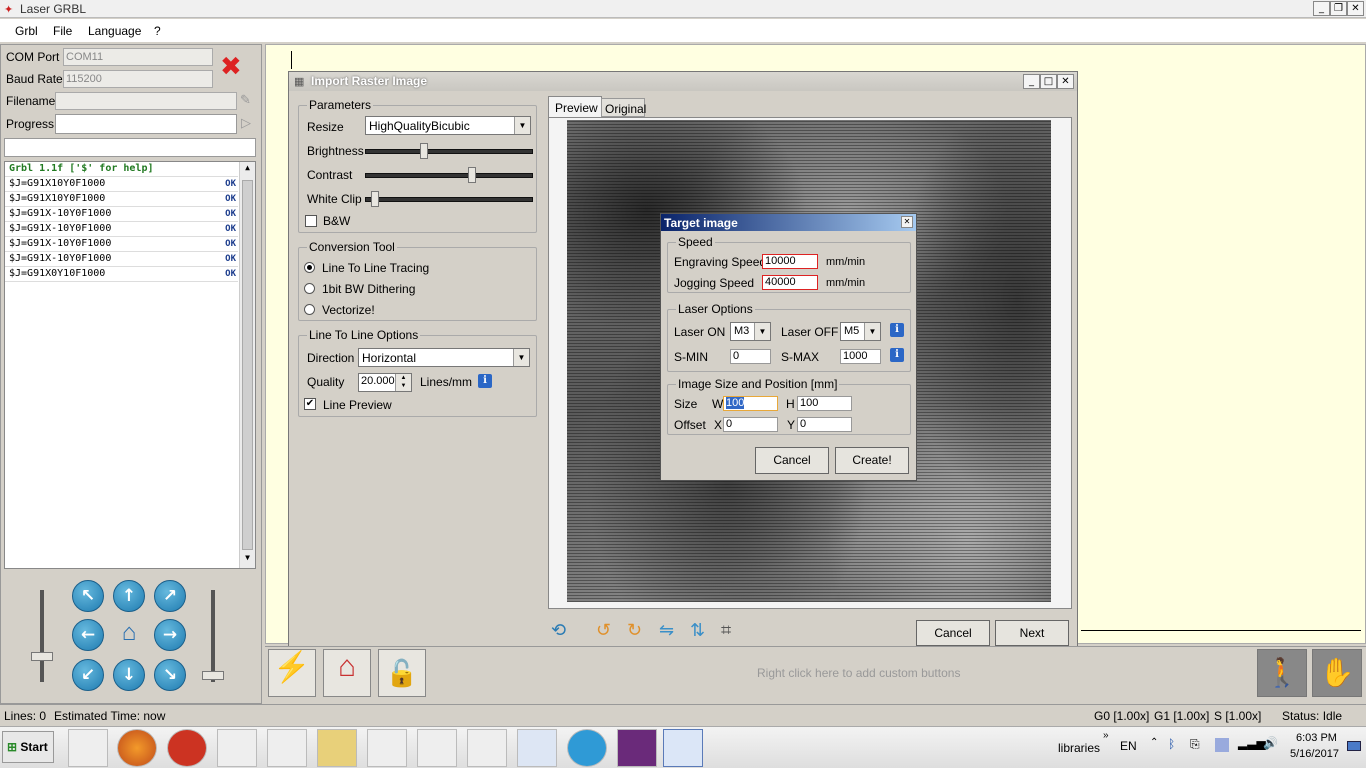  I want to click on create-button: Create!, so click(872, 460).